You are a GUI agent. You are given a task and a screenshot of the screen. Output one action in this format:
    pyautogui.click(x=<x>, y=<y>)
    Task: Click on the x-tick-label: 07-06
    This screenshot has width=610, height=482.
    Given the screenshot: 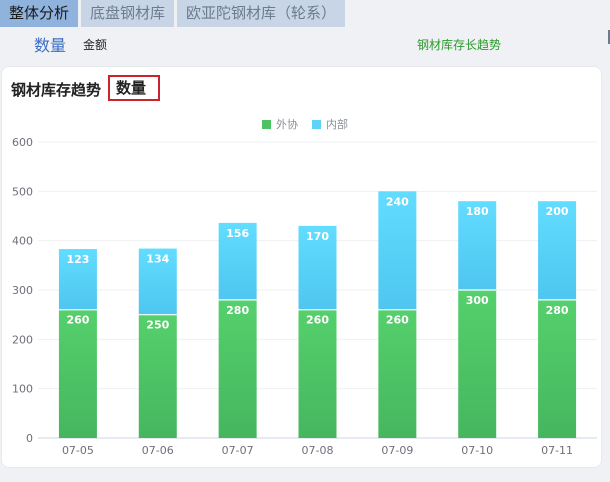 What is the action you would take?
    pyautogui.click(x=158, y=450)
    